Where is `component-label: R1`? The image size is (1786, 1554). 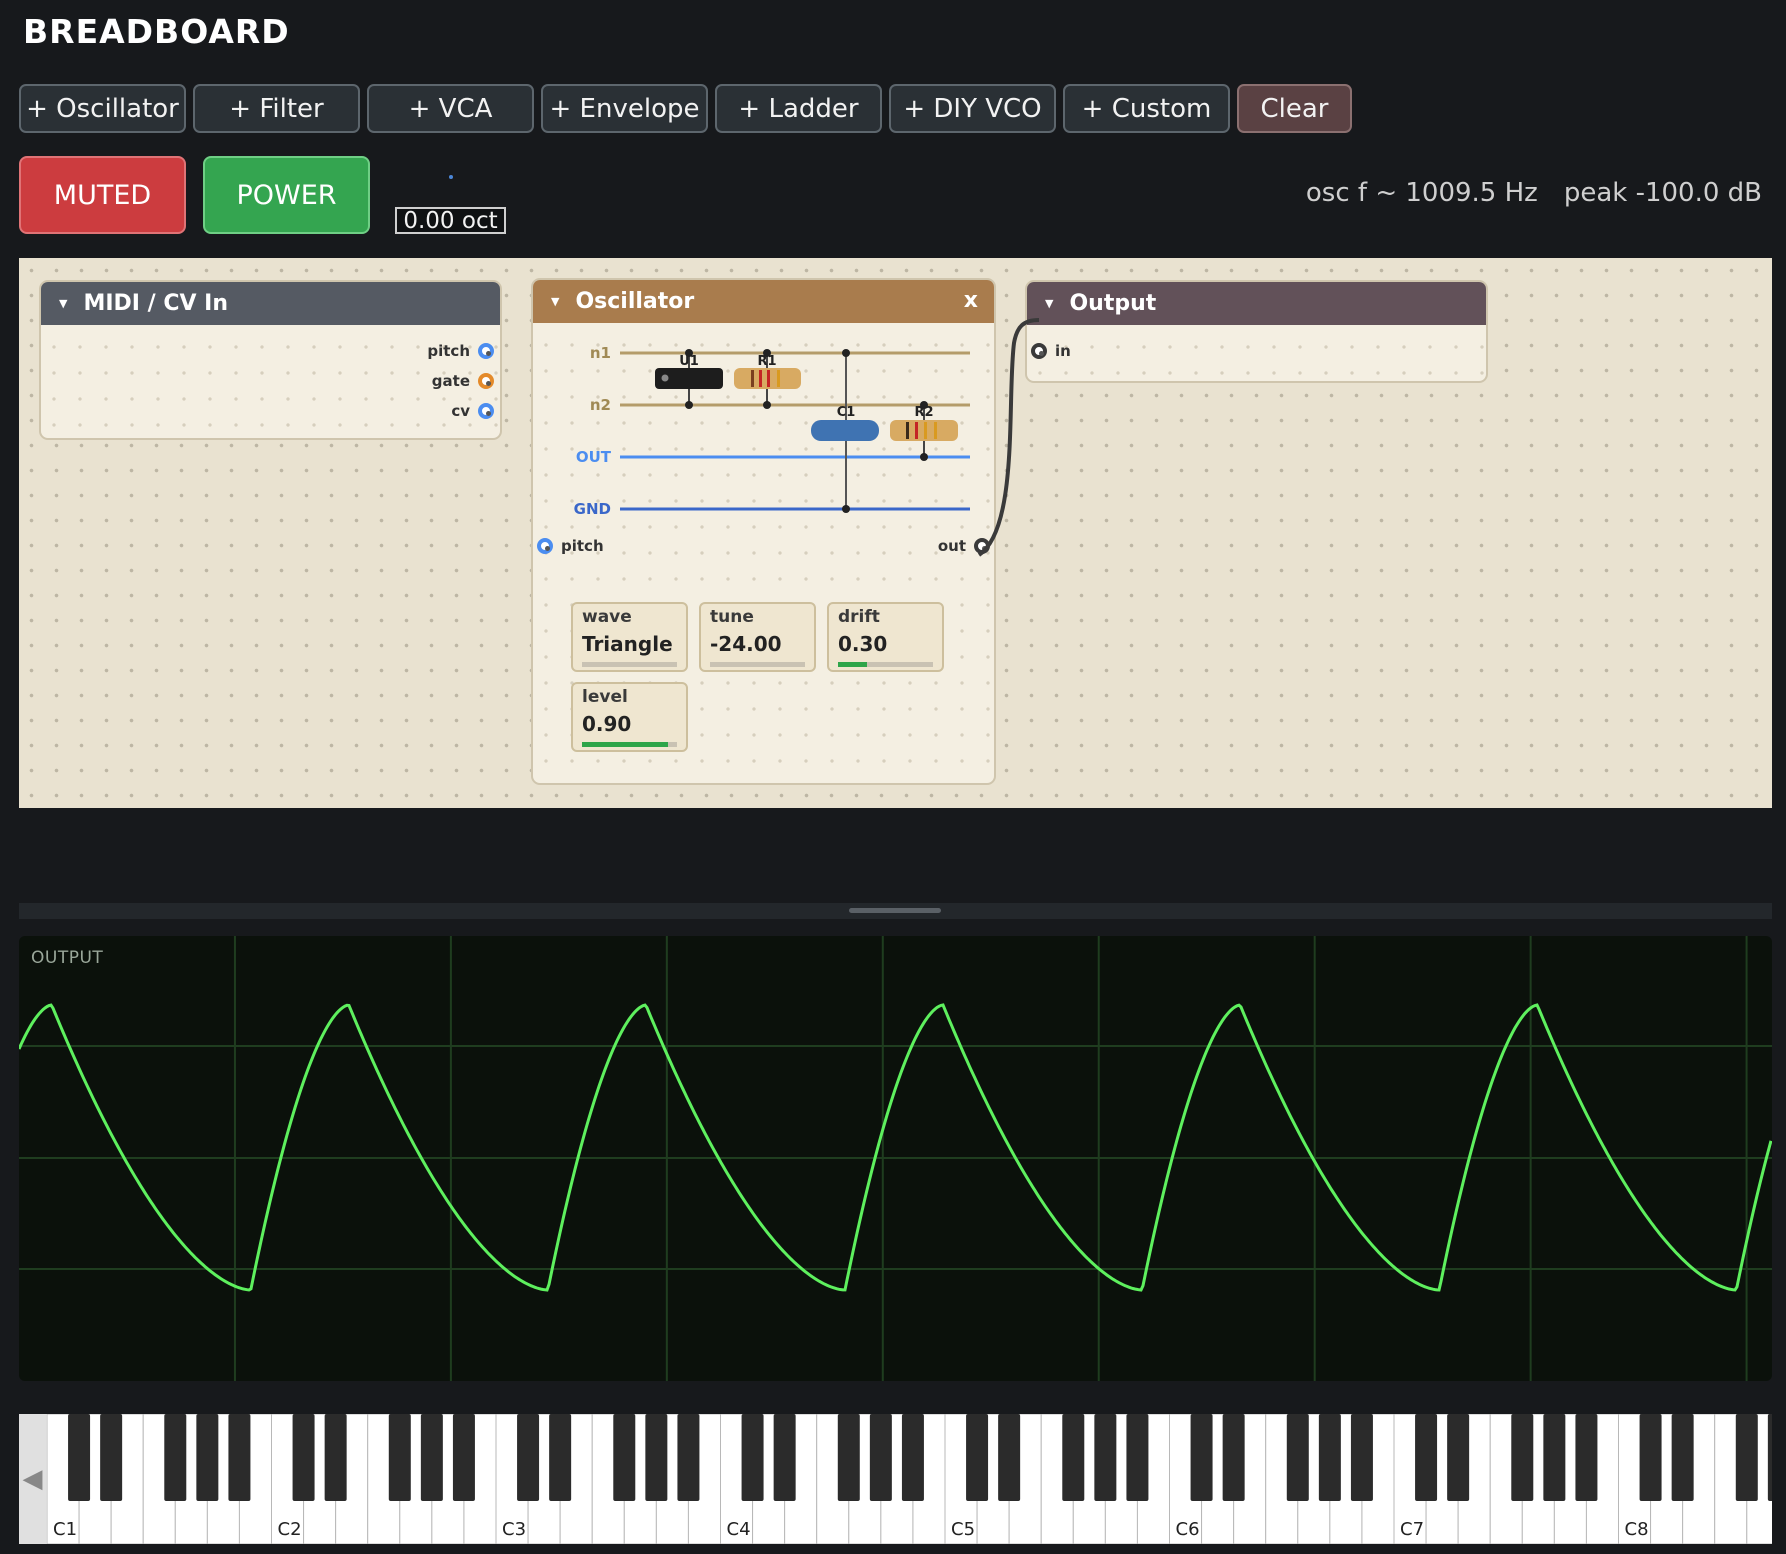
component-label: R1 is located at coordinates (766, 361).